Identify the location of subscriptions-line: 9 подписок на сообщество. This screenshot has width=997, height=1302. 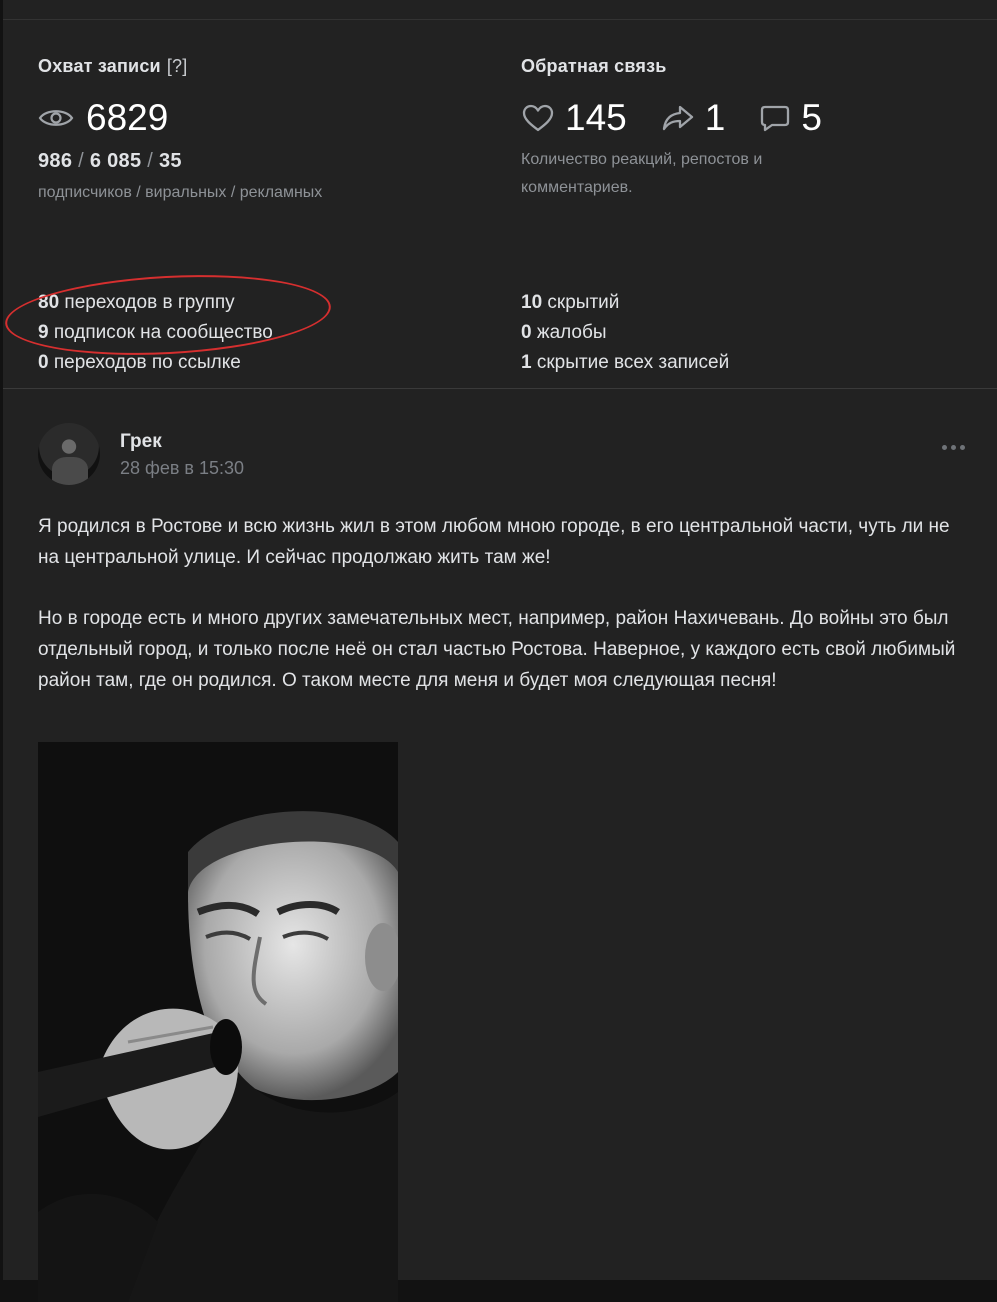
(155, 332).